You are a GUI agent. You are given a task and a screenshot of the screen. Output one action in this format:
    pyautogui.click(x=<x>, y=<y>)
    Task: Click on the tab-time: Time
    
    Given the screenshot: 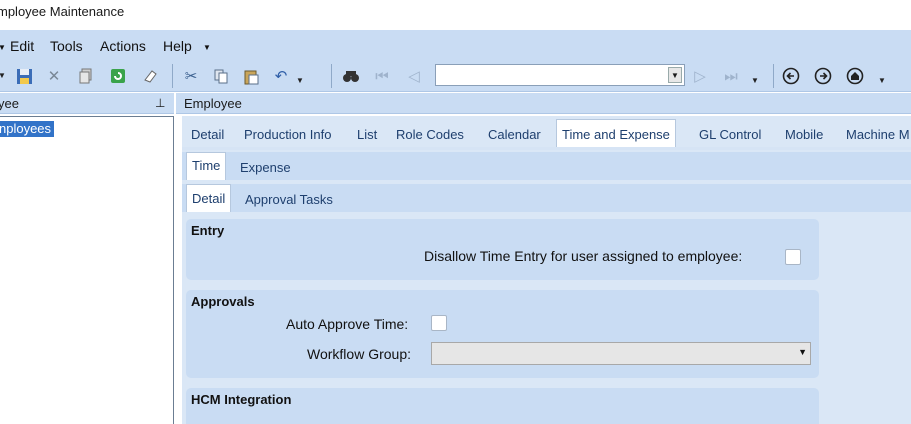 What is the action you would take?
    pyautogui.click(x=206, y=166)
    